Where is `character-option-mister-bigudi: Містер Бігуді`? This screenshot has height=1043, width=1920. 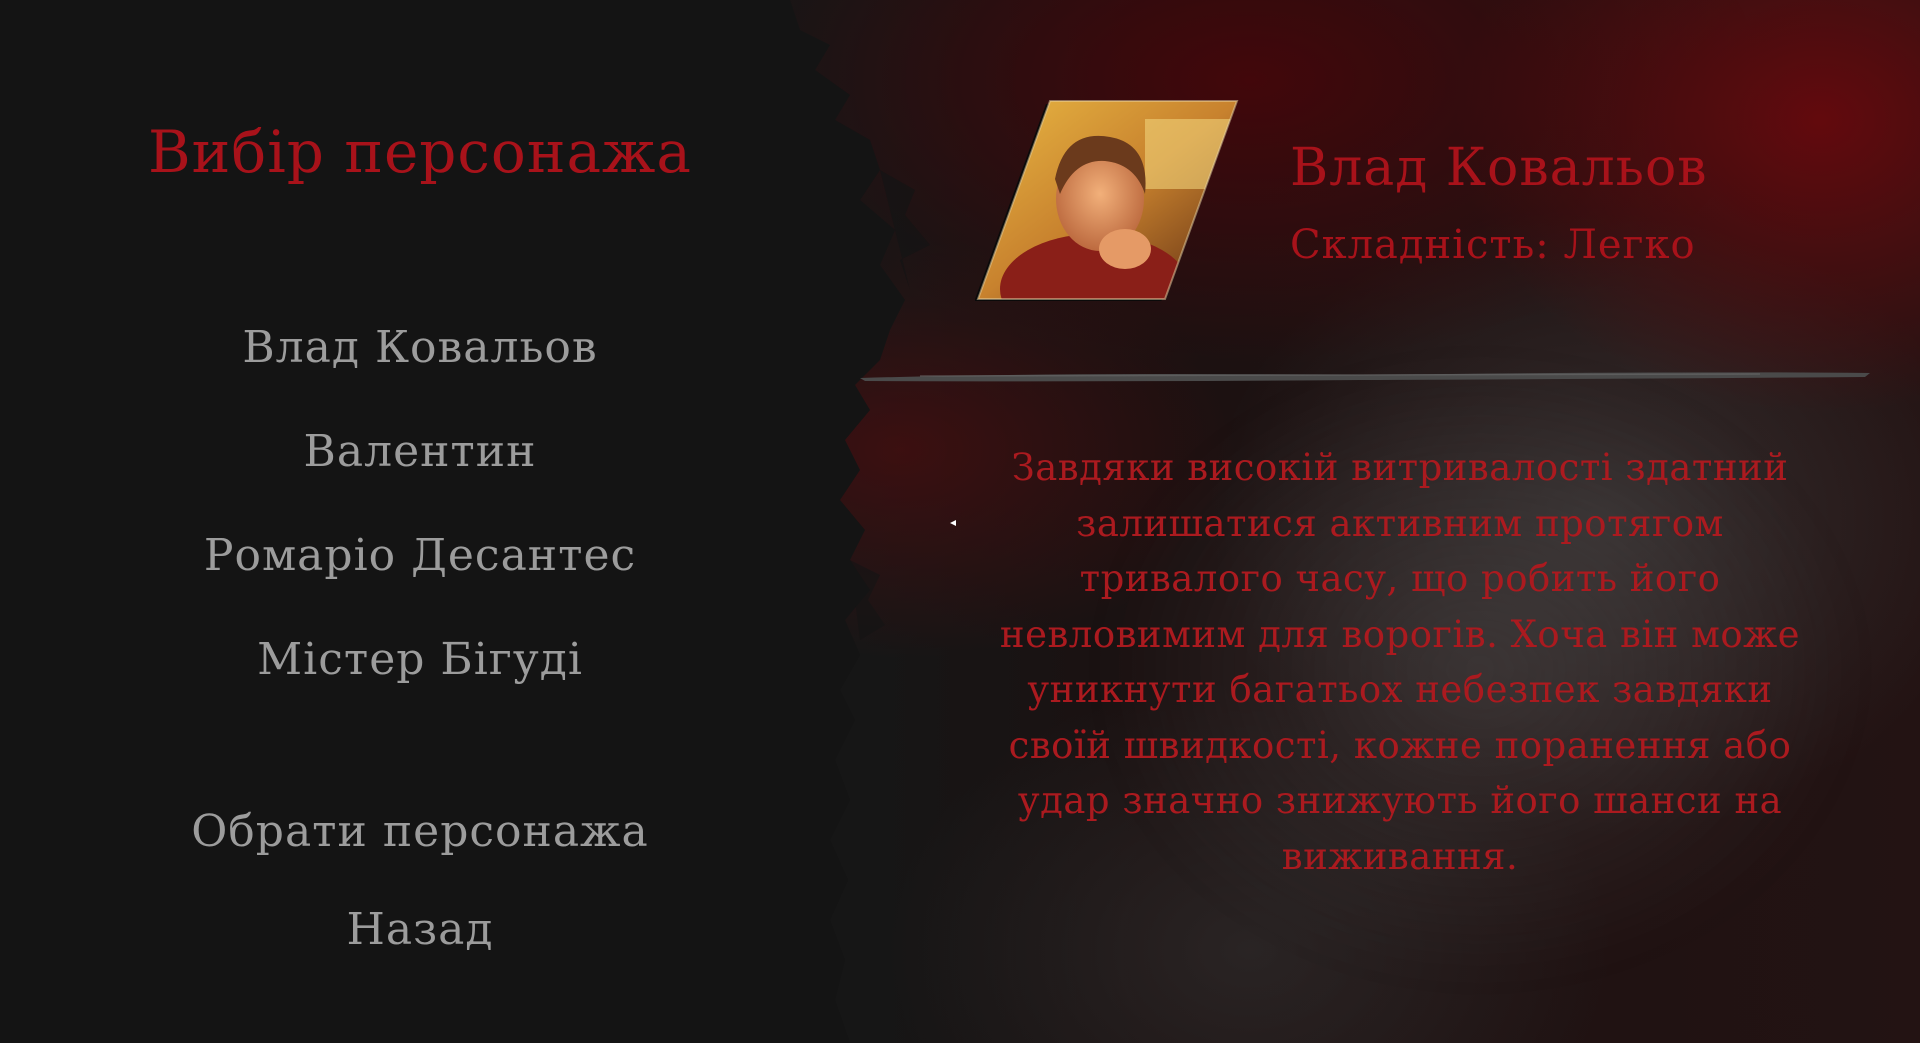 character-option-mister-bigudi: Містер Бігуді is located at coordinates (420, 676).